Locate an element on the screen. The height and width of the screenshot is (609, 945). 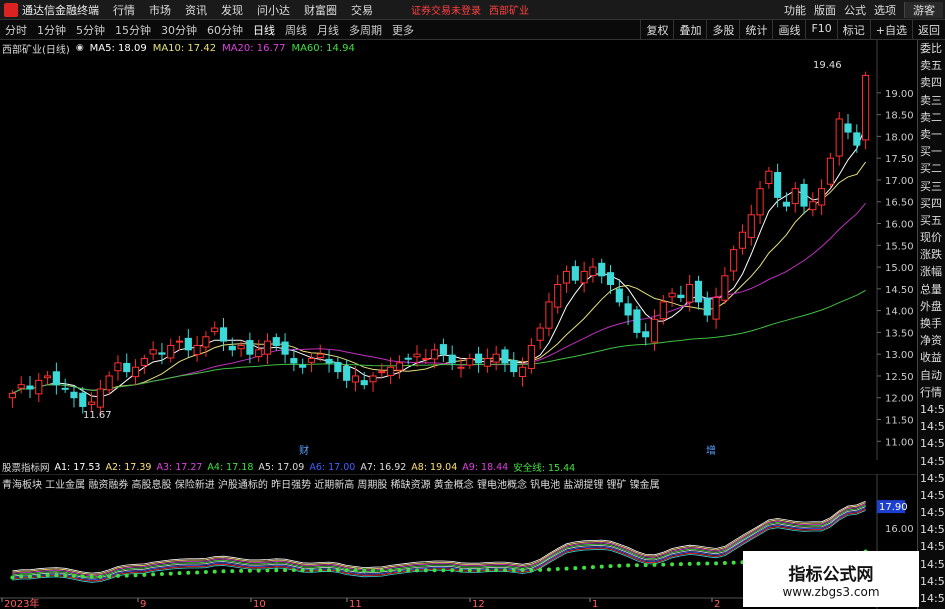
adjust-button: 复权 is located at coordinates (656, 30).